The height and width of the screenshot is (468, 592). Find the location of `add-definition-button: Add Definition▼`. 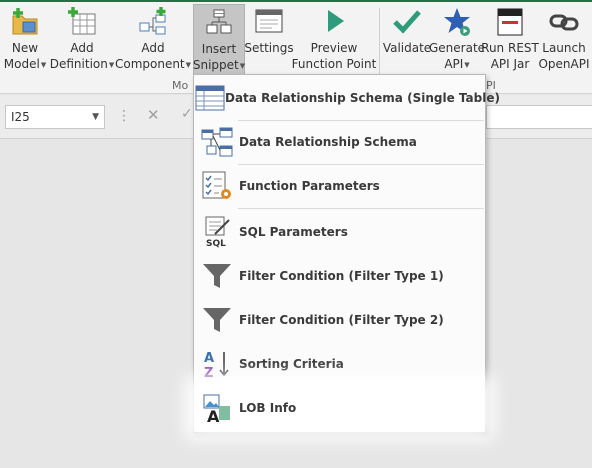

add-definition-button: Add Definition▼ is located at coordinates (82, 41).